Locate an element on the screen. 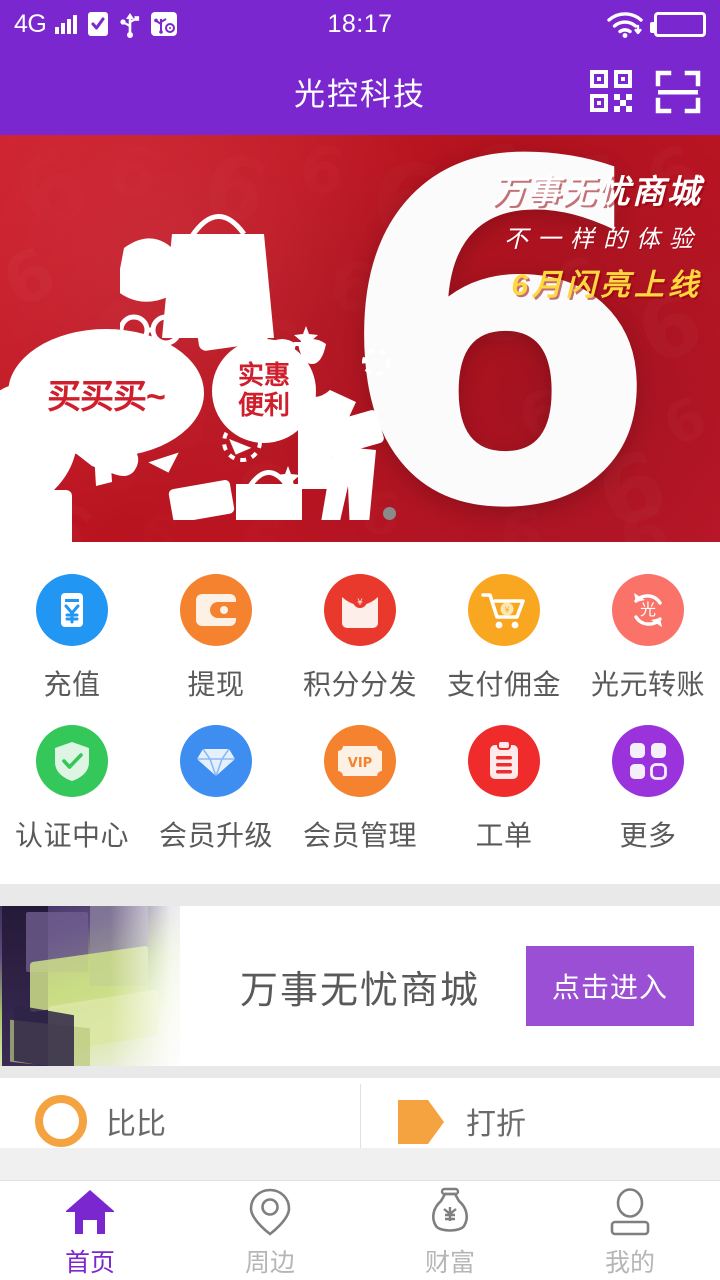  tag-orange-icon is located at coordinates (421, 1121).